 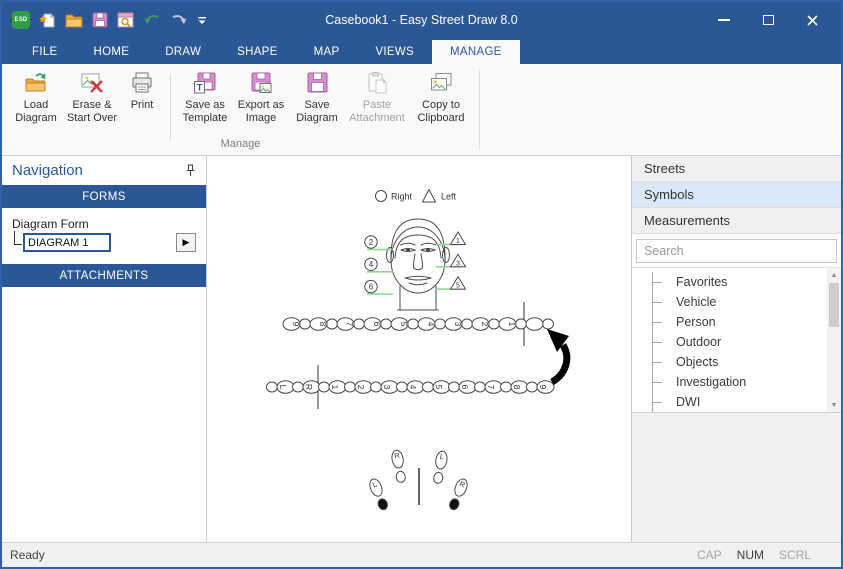 What do you see at coordinates (261, 97) in the screenshot?
I see `export-as-image-button: Export as Image` at bounding box center [261, 97].